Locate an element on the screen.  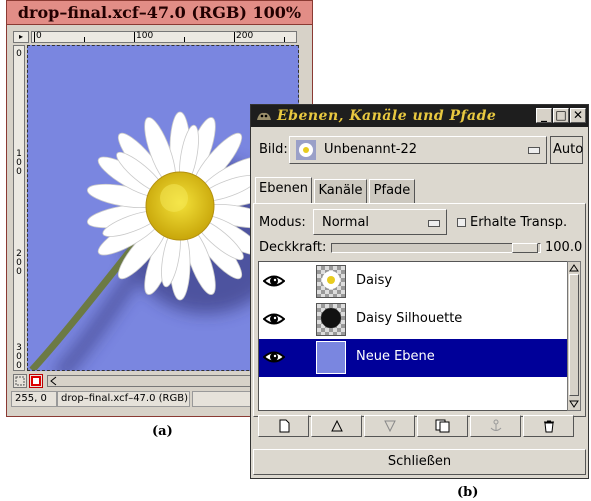
opacity-slider is located at coordinates (436, 248).